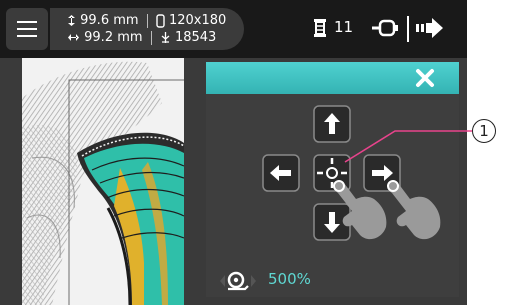 The width and height of the screenshot is (506, 305). Describe the element at coordinates (195, 37) in the screenshot. I see `stitch-count: 18543` at that location.